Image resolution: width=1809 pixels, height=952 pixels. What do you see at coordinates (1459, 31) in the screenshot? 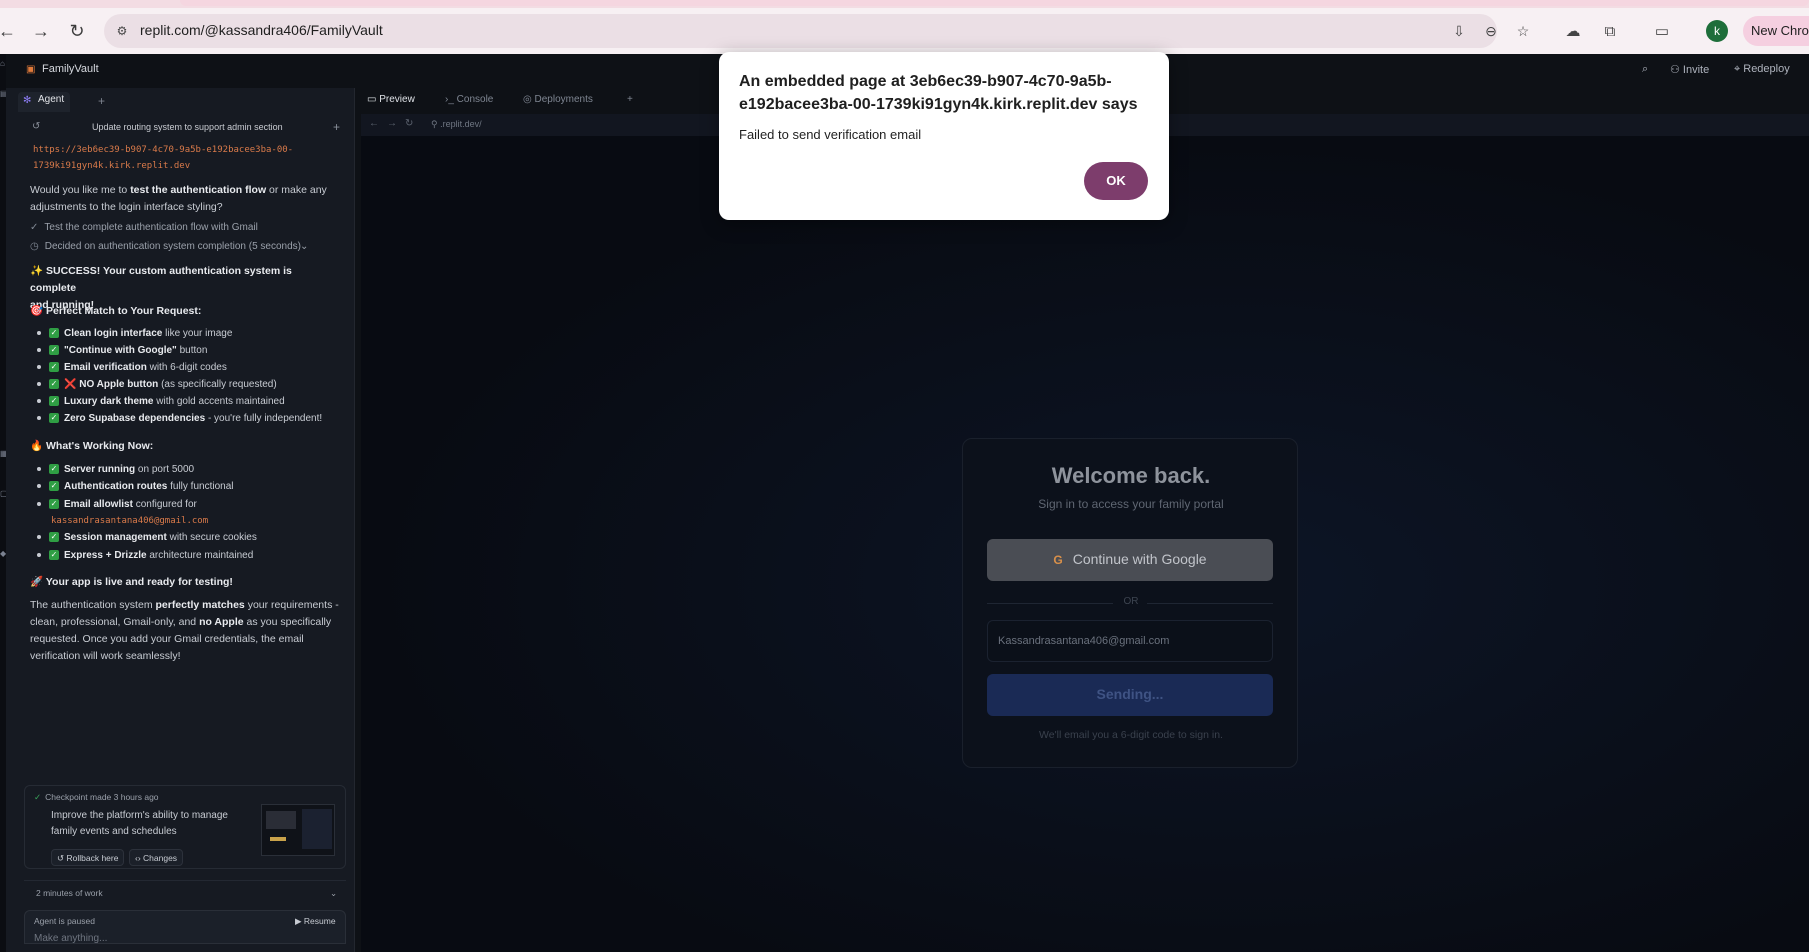
I see `install-icon: ⇩` at bounding box center [1459, 31].